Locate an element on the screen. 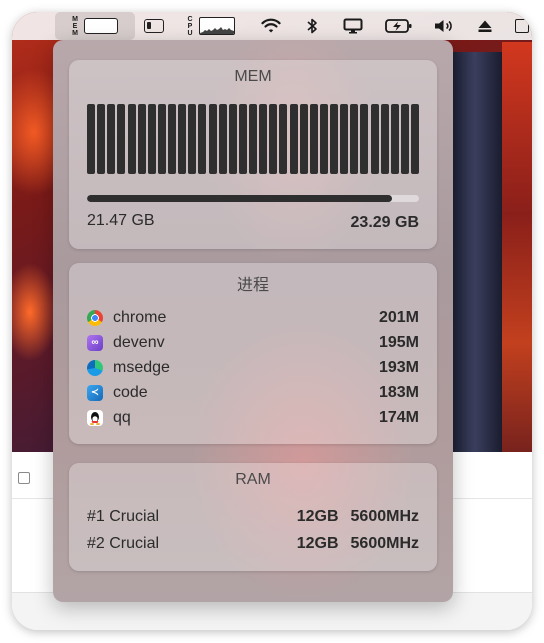 The height and width of the screenshot is (643, 544). visual-studio-icon: ∞ is located at coordinates (95, 342).